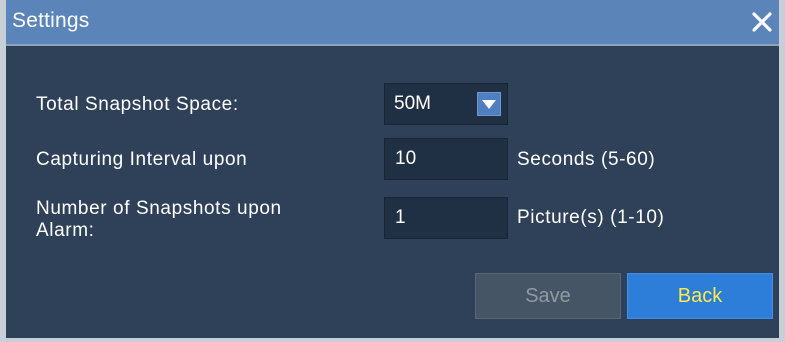 The image size is (785, 342). Describe the element at coordinates (591, 217) in the screenshot. I see `alarm-count-unit: Picture(s) (1-10)` at that location.